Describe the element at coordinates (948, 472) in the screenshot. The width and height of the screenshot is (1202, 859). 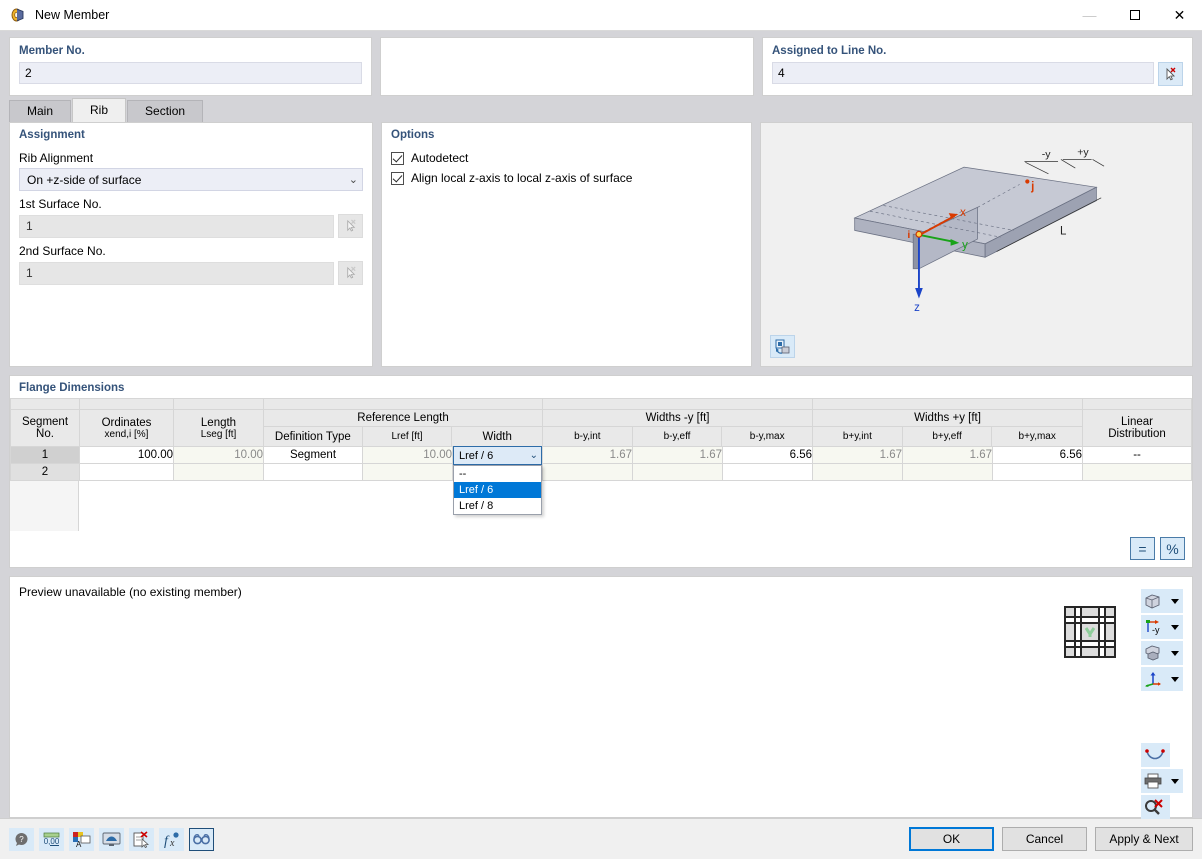
I see `cell-b-plus-y-eff` at that location.